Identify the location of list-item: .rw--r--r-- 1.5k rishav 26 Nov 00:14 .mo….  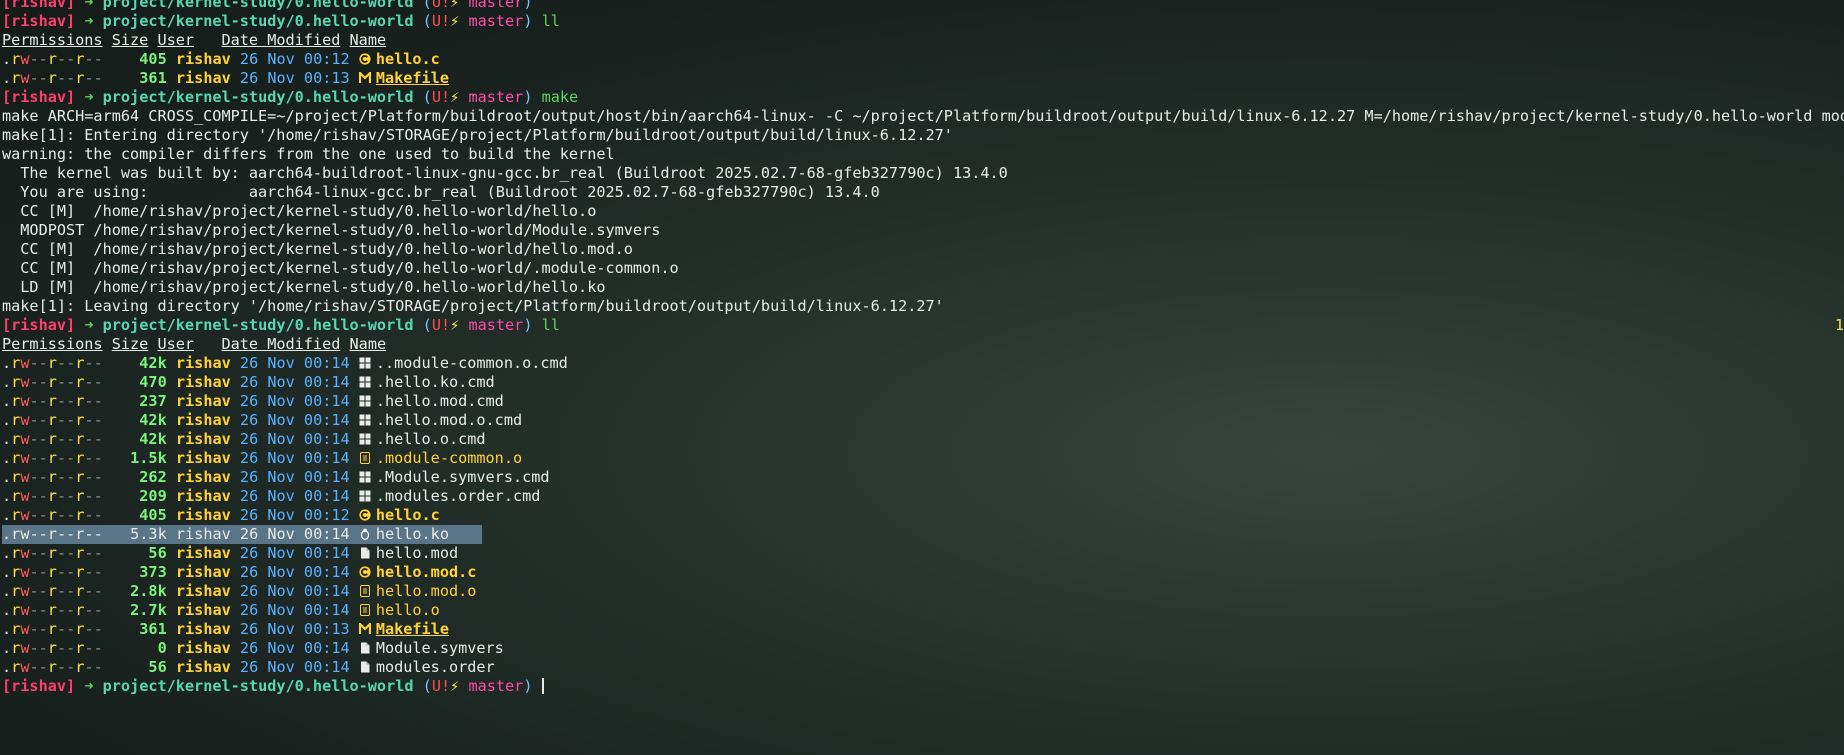
(923, 458).